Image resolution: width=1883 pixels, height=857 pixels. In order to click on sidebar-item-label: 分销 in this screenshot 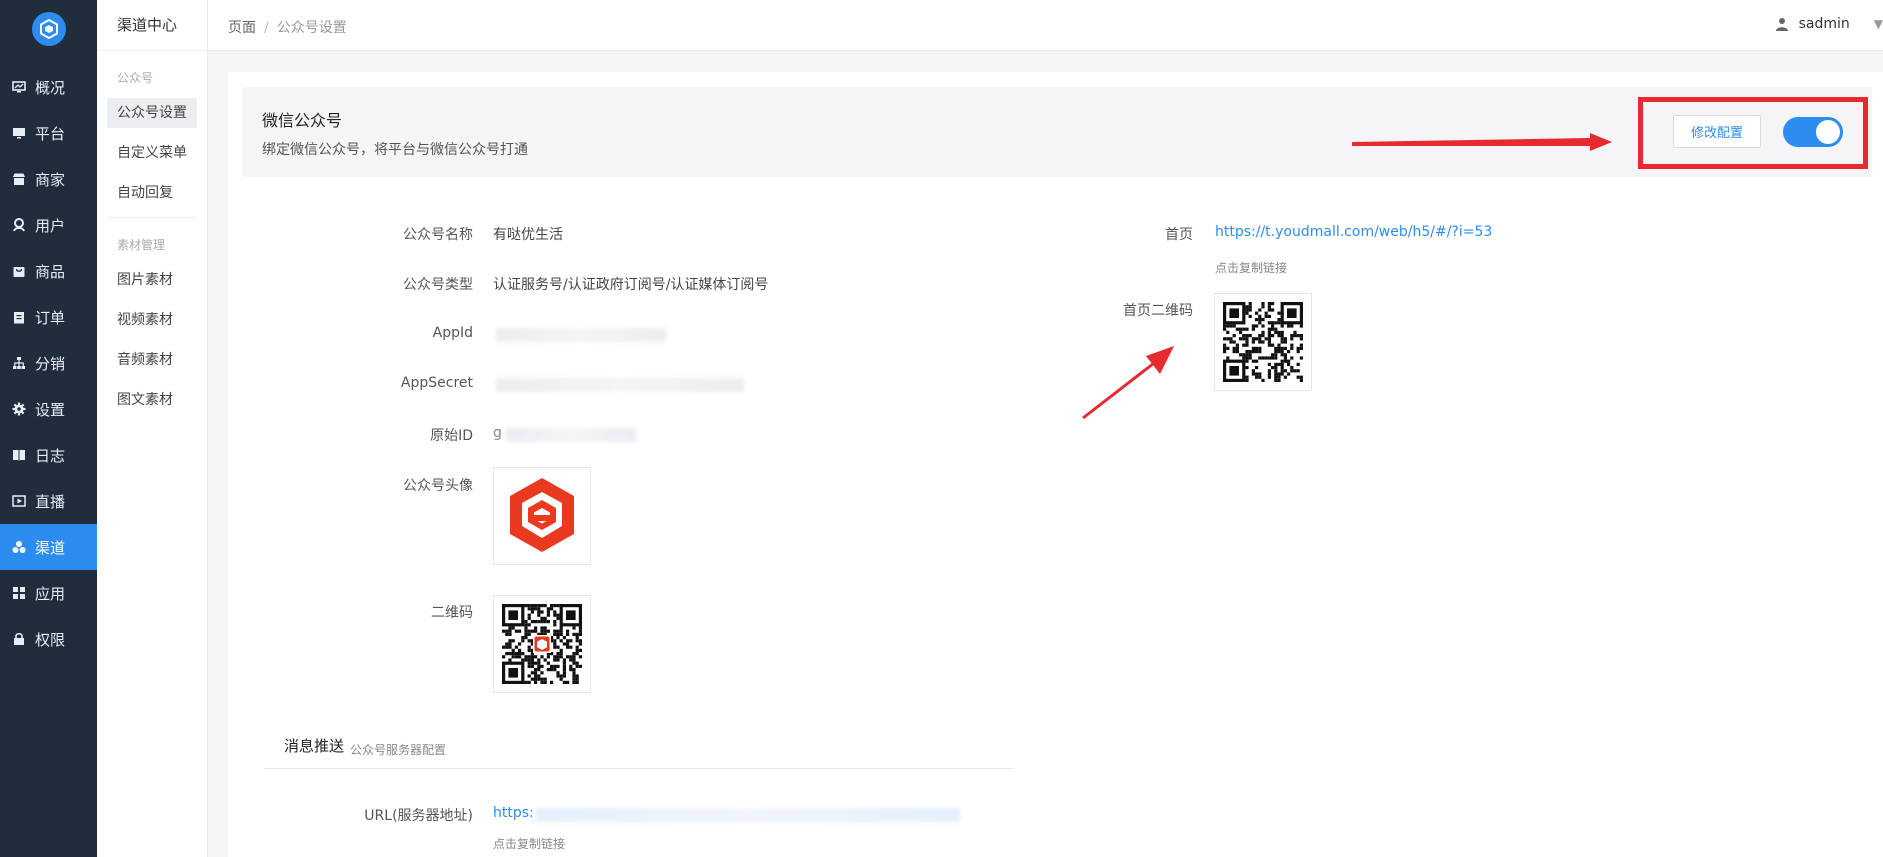, I will do `click(50, 363)`.